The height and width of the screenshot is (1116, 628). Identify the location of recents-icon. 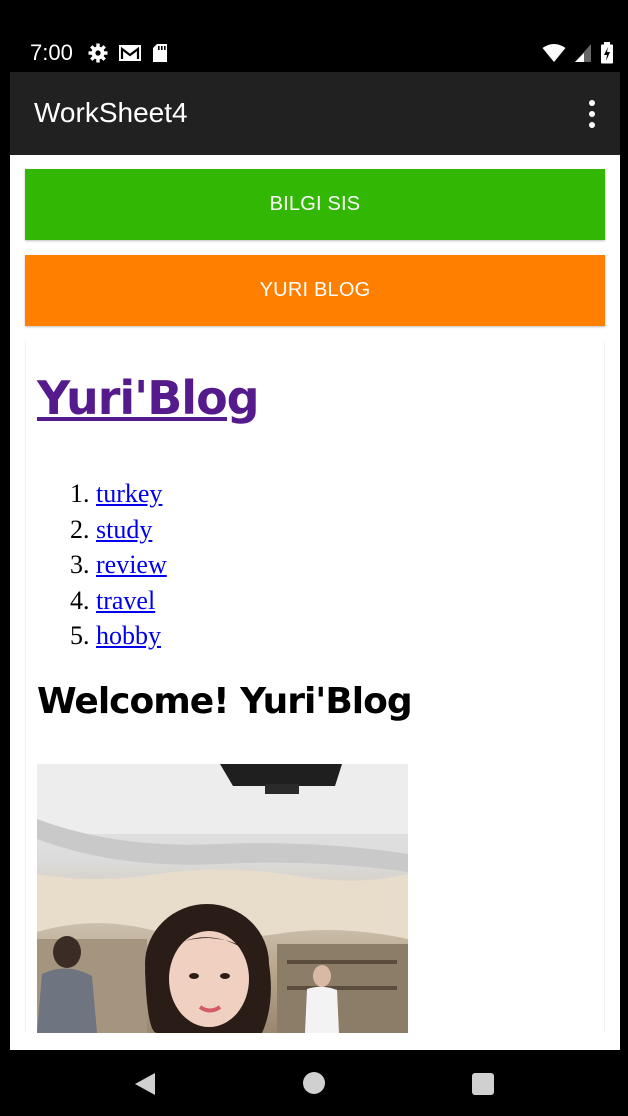
(483, 1084).